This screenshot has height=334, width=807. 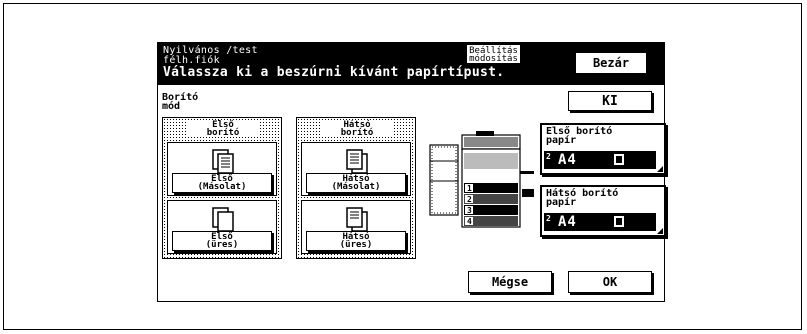 I want to click on front-tray-number: 2, so click(x=548, y=156).